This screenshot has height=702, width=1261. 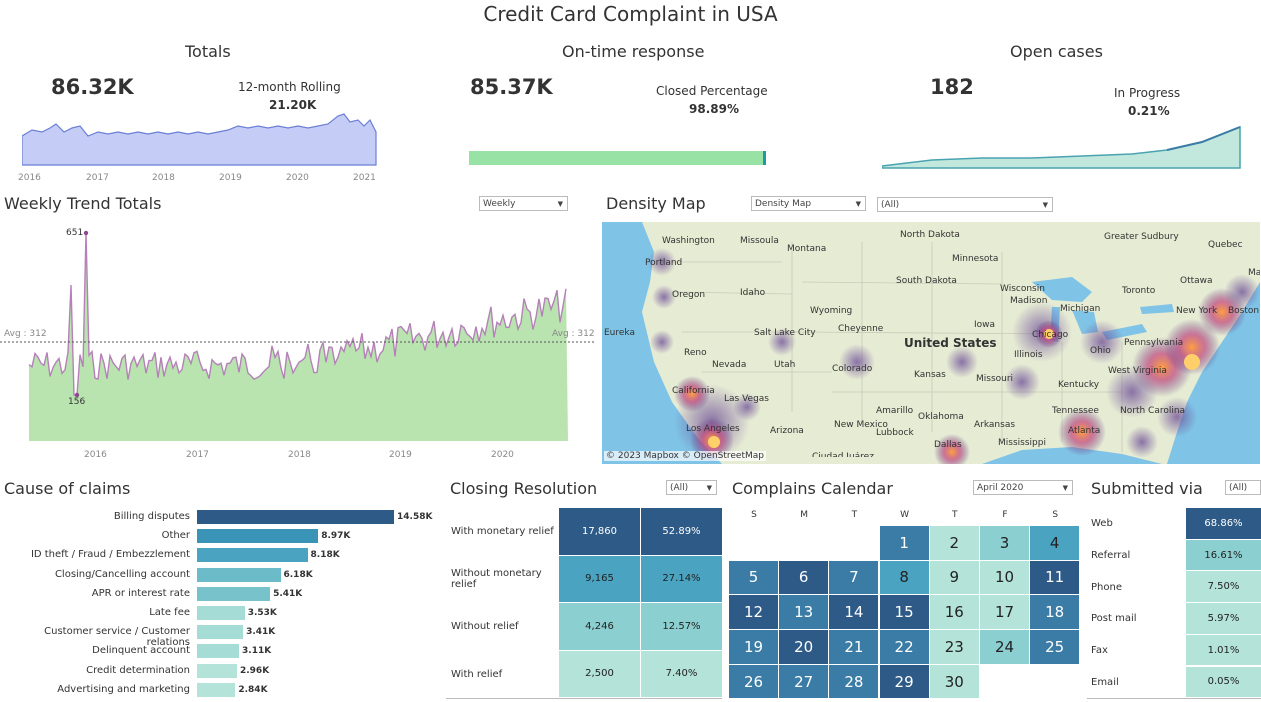 I want to click on submitted-cell-pct: 0.05%, so click(x=1223, y=682).